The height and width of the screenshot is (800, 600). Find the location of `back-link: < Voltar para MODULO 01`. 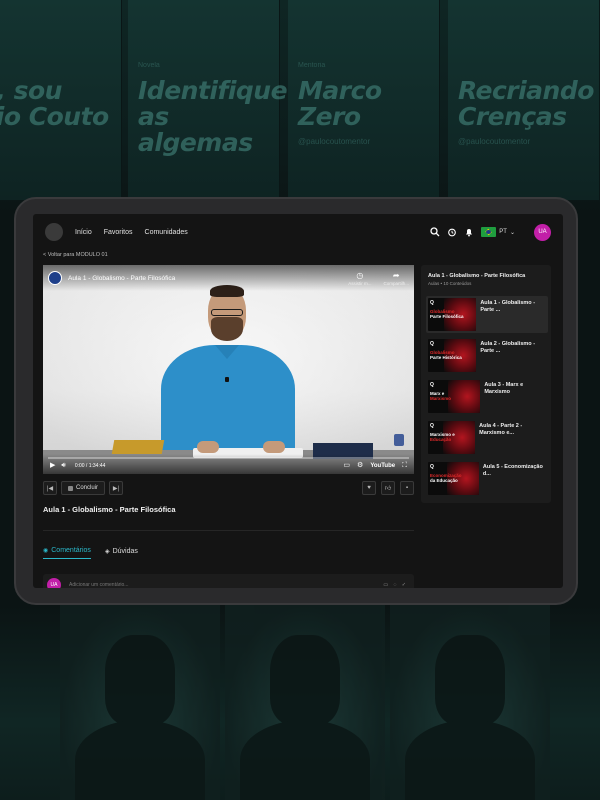

back-link: < Voltar para MODULO 01 is located at coordinates (75, 255).